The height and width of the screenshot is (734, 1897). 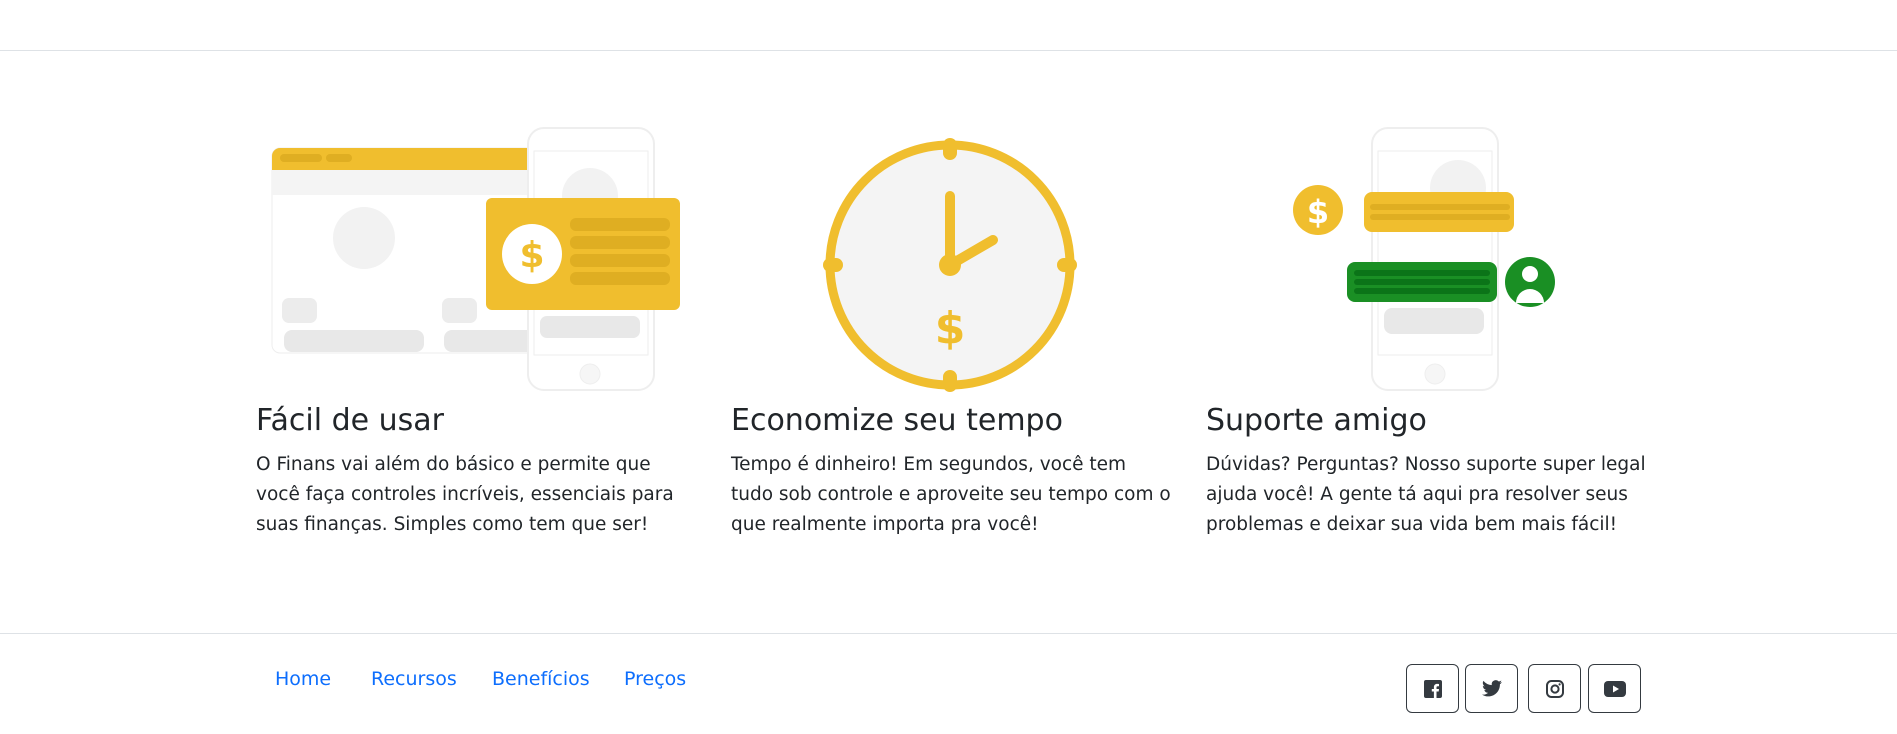 What do you see at coordinates (948, 683) in the screenshot?
I see `footer: Home Recursos Benefícios Preços` at bounding box center [948, 683].